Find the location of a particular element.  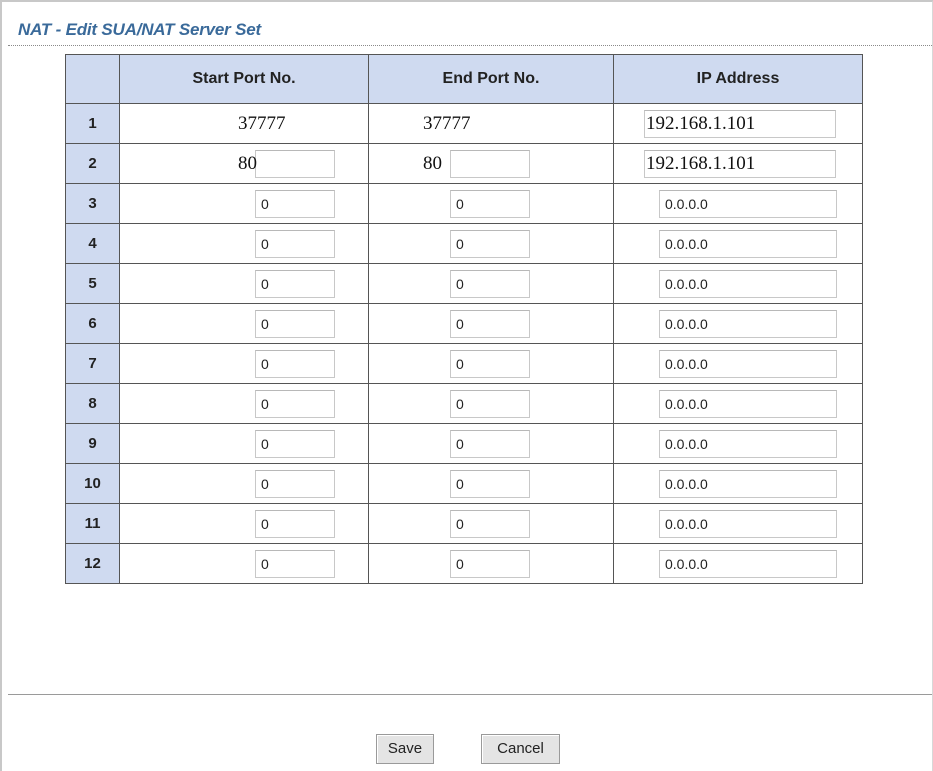

row-index: 11 is located at coordinates (92, 523).